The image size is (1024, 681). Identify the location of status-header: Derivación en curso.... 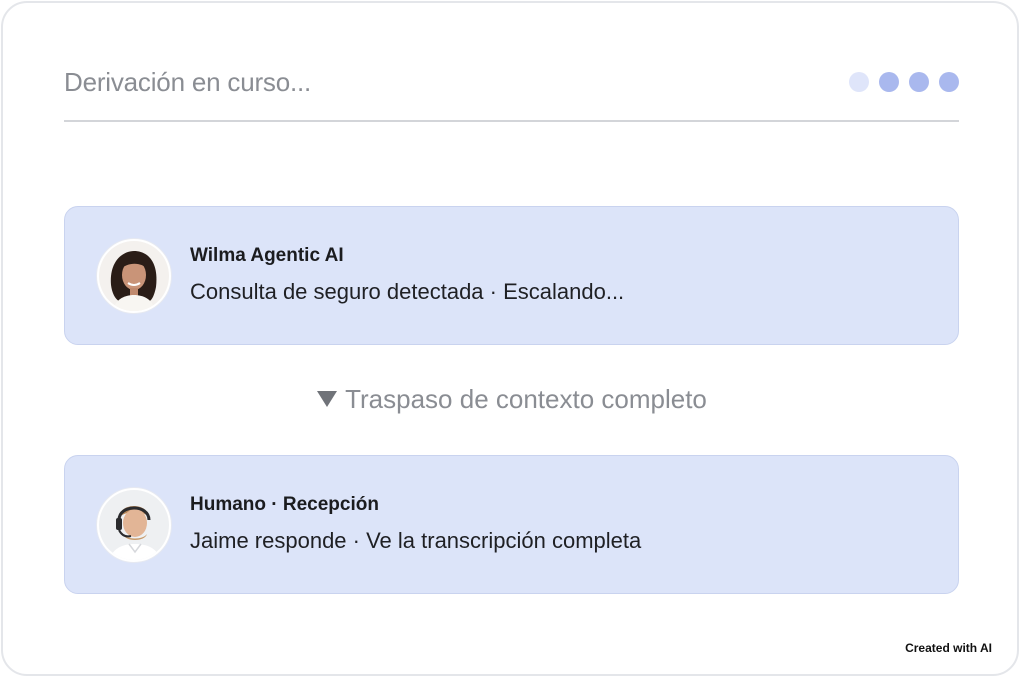
(511, 82).